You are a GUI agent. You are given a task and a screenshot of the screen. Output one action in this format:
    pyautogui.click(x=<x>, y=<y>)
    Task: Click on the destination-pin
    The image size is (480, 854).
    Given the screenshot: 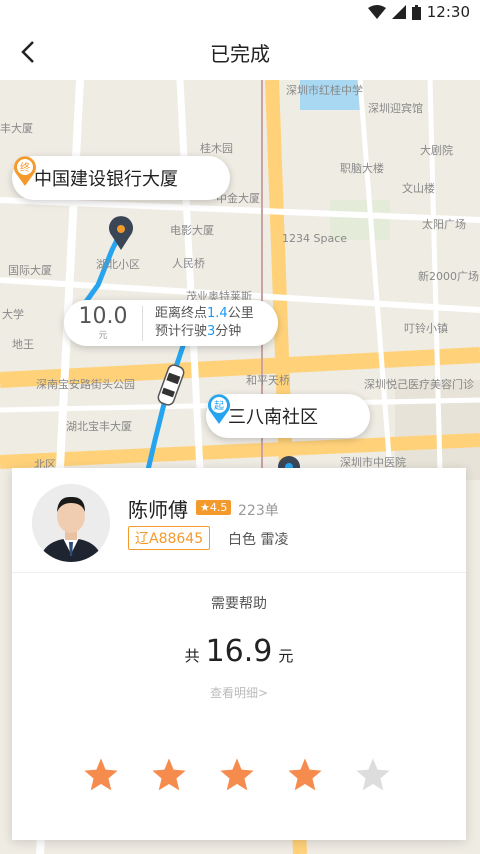 What is the action you would take?
    pyautogui.click(x=121, y=233)
    